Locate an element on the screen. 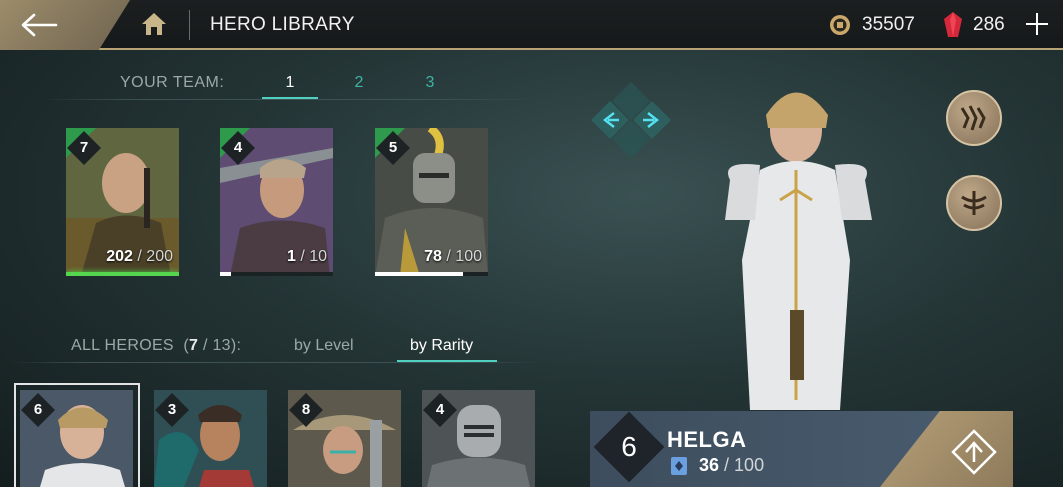 The height and width of the screenshot is (487, 1063). hero-level: 7 is located at coordinates (84, 147).